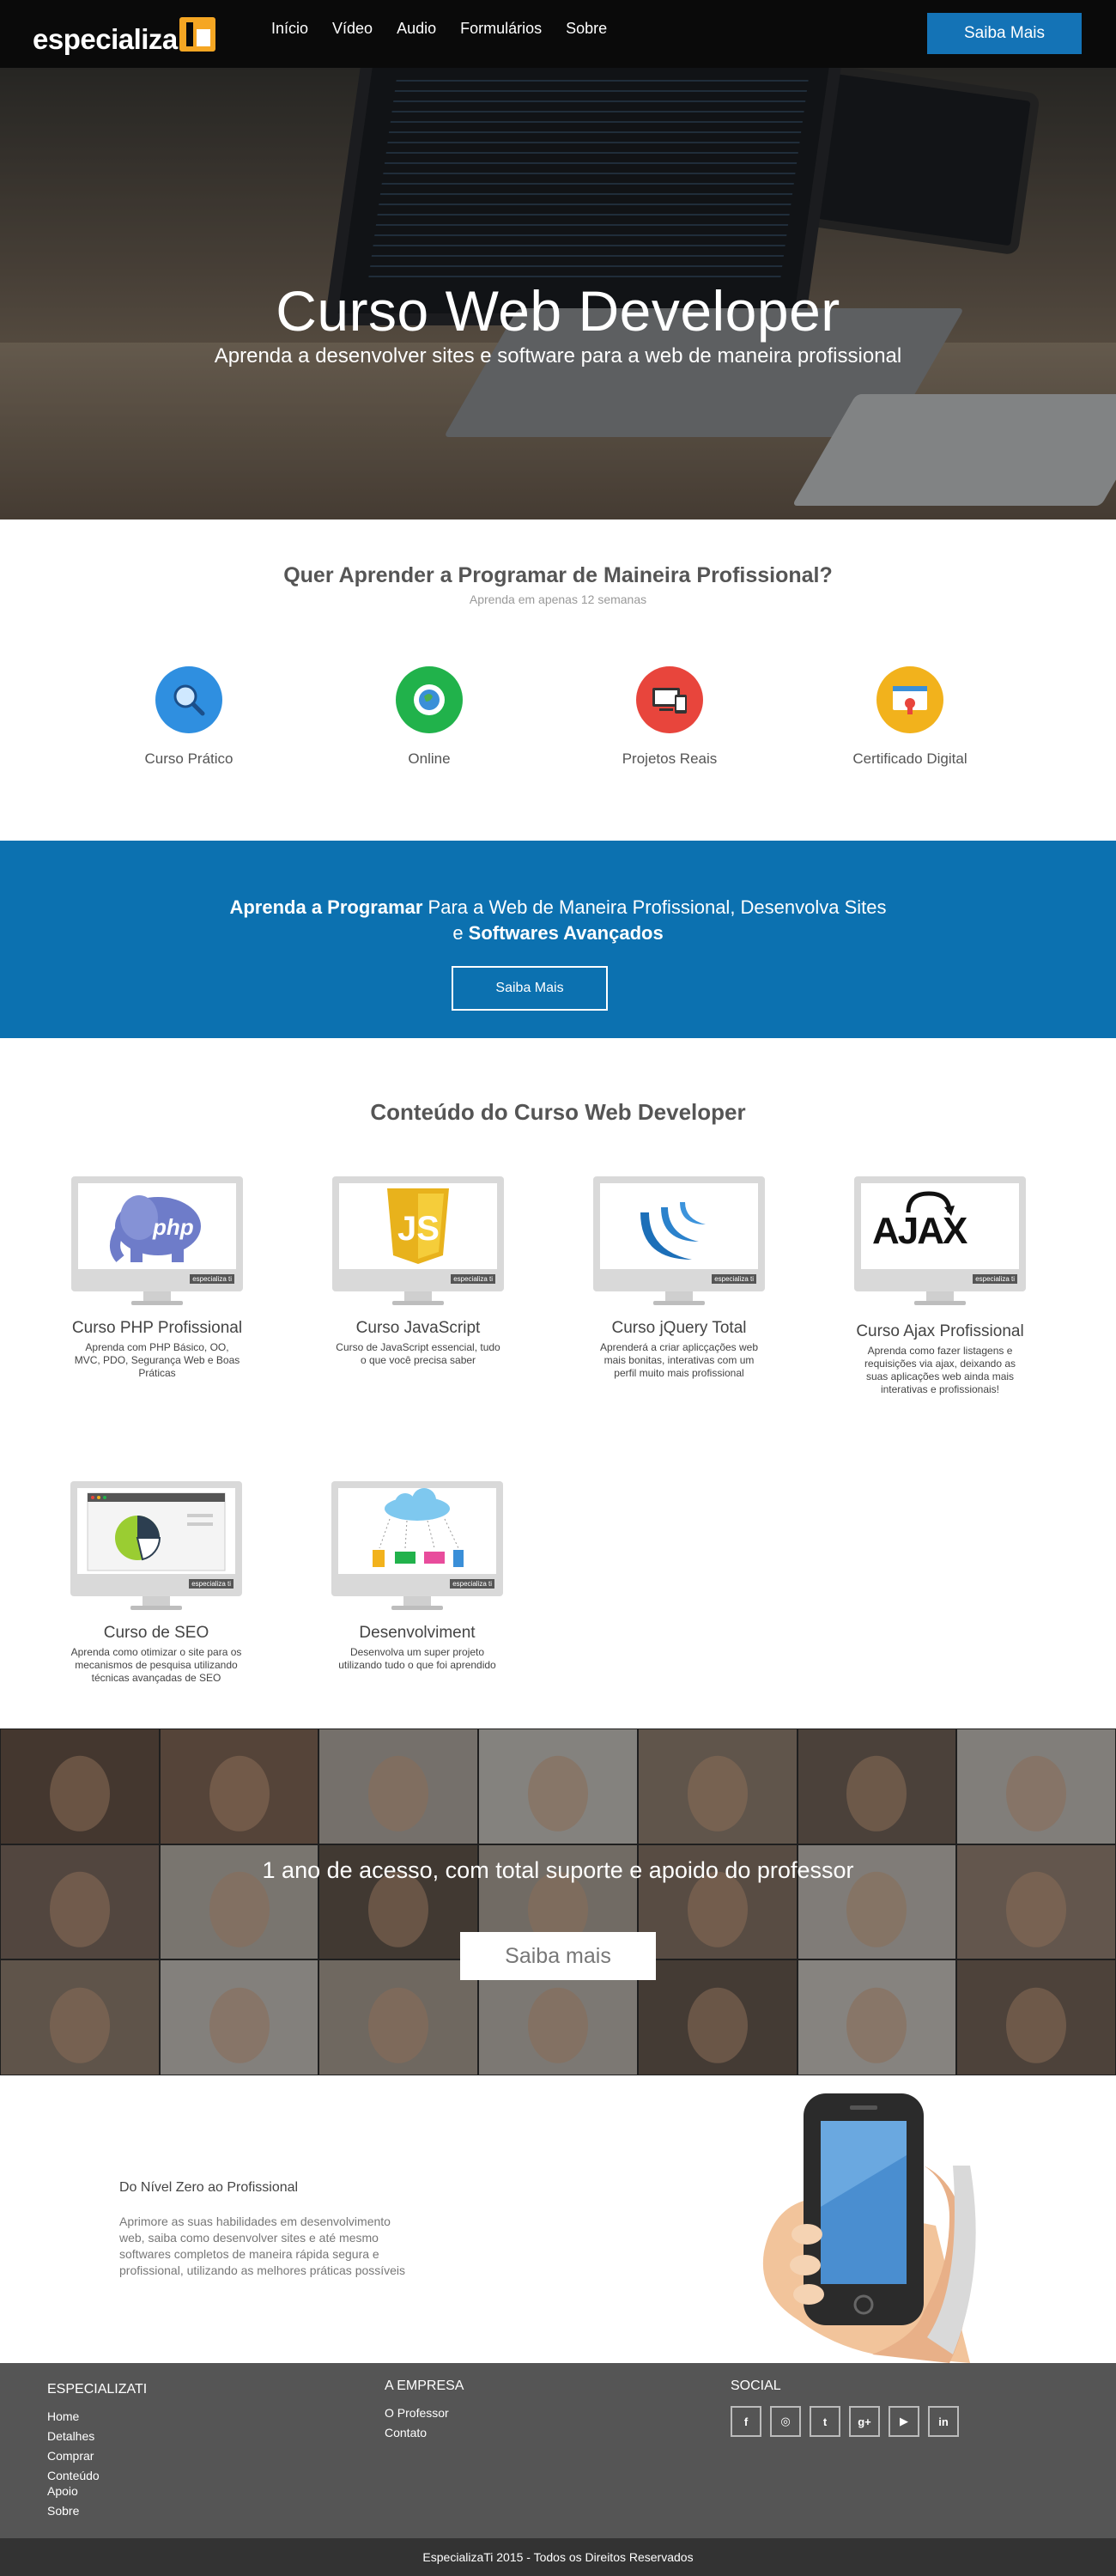 Image resolution: width=1116 pixels, height=2576 pixels. Describe the element at coordinates (424, 2433) in the screenshot. I see `footer-link-contato: Contato` at that location.